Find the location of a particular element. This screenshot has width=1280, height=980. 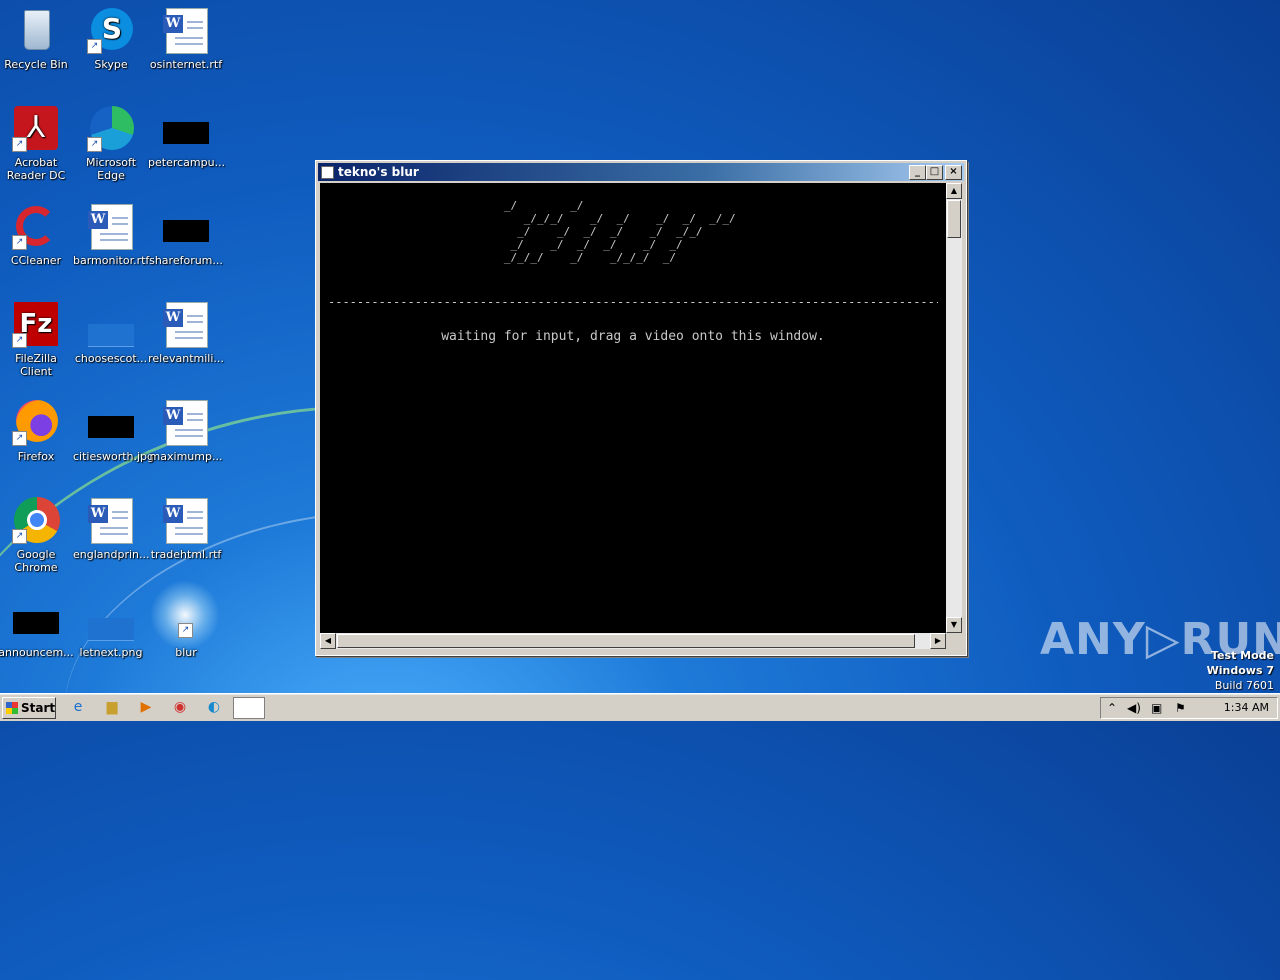

chrome-icon: ↗ is located at coordinates (36, 520).